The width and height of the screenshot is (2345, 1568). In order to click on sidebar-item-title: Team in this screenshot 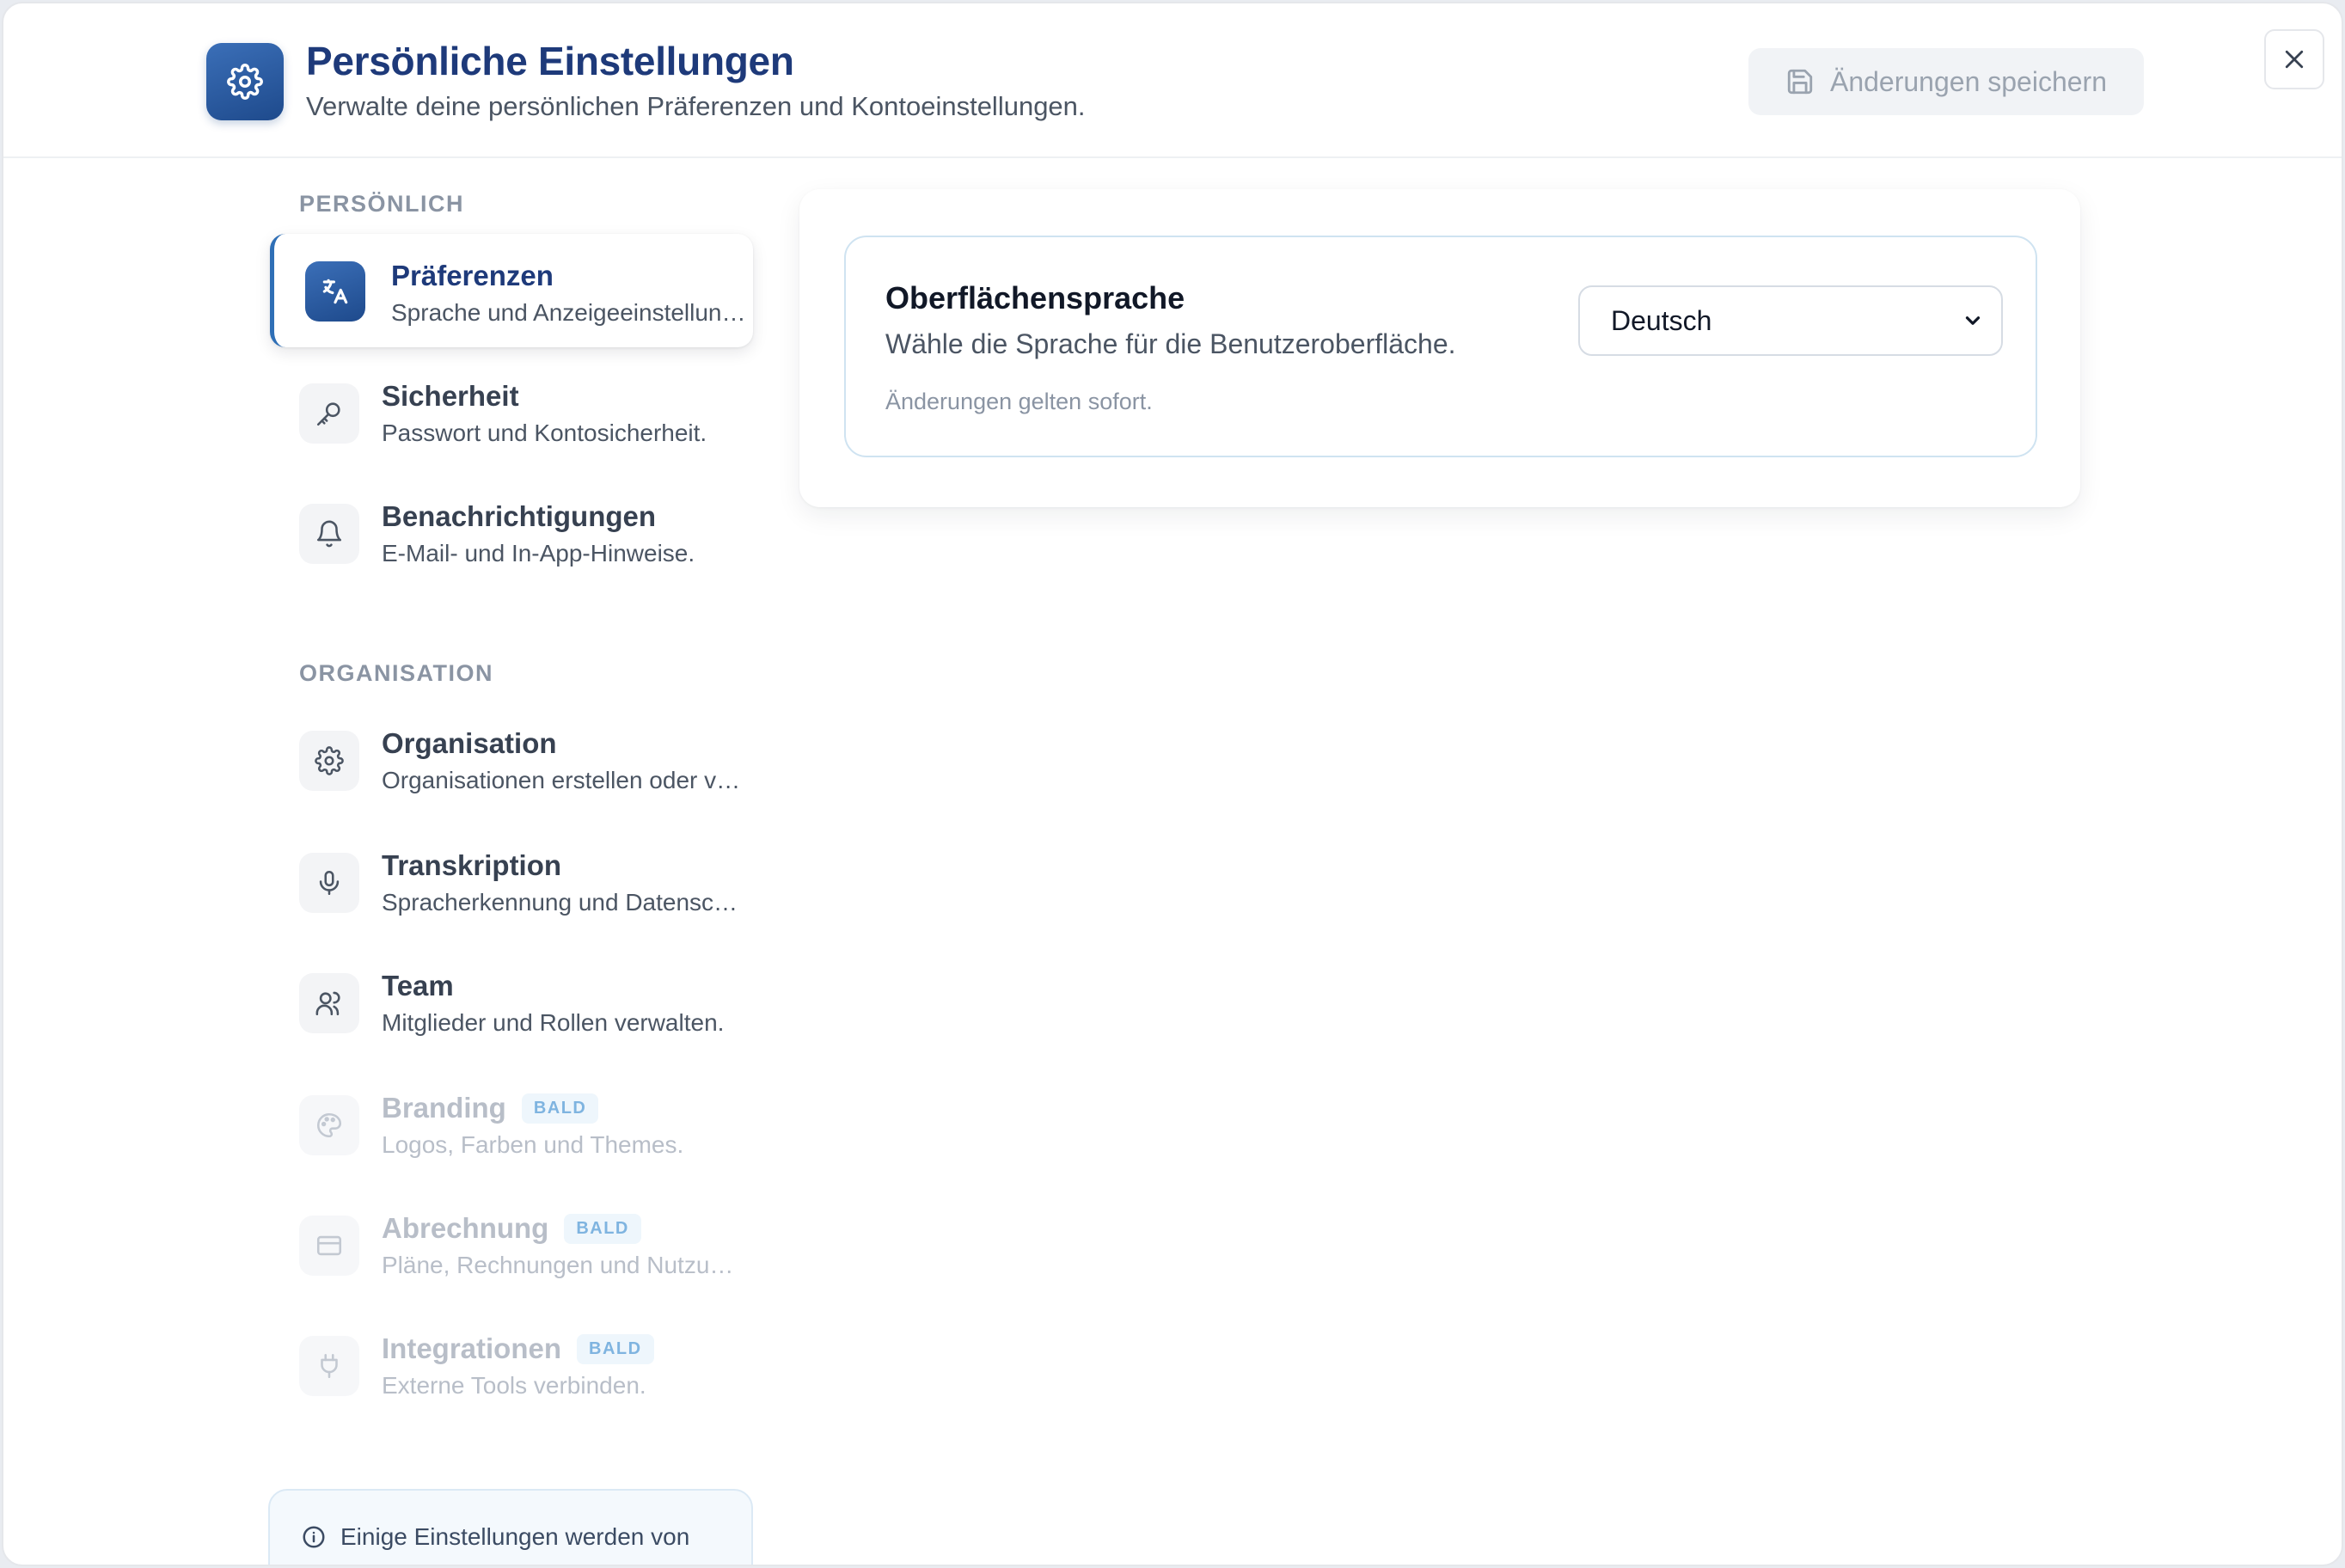, I will do `click(418, 985)`.